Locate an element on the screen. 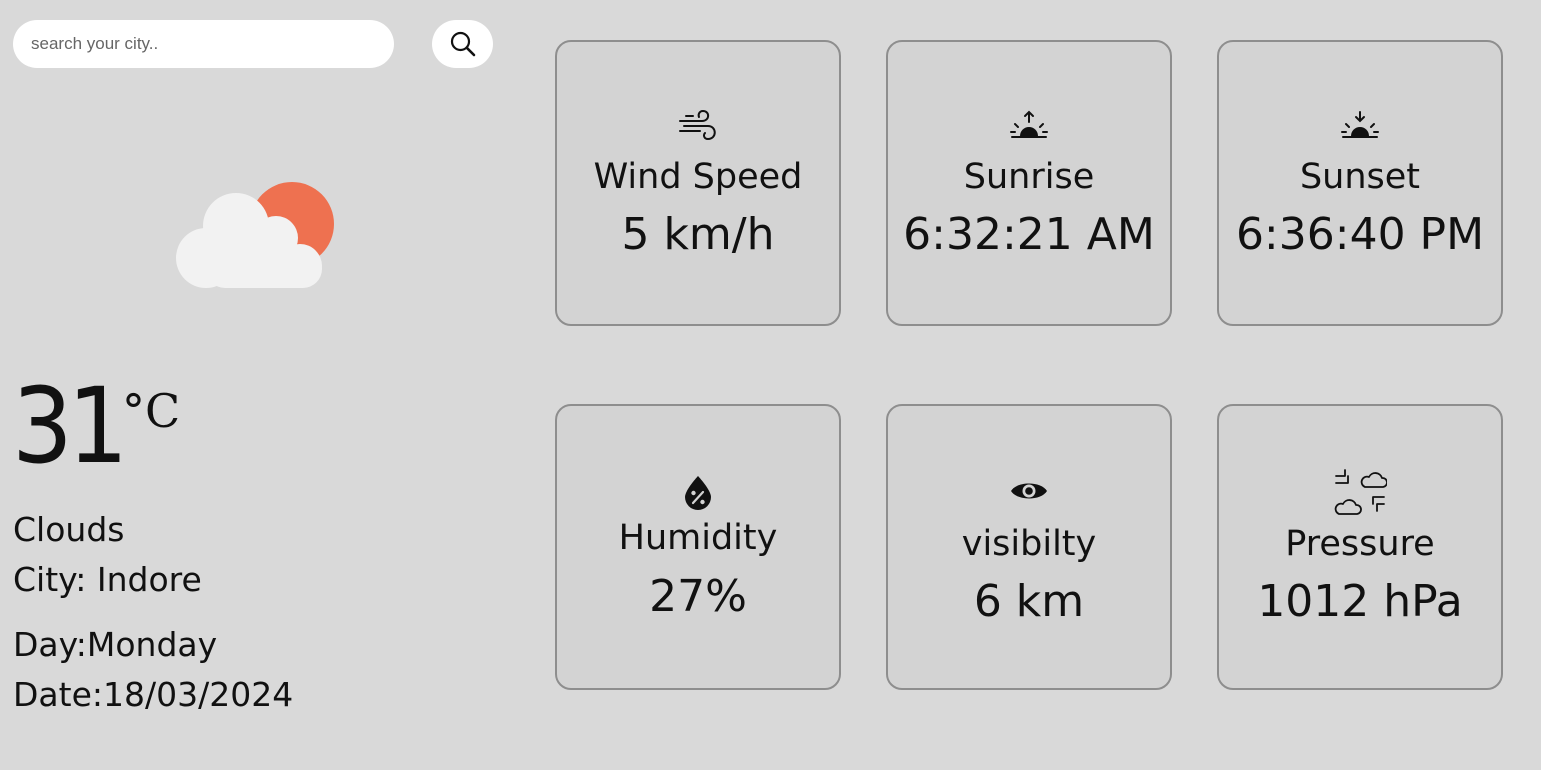  card-value: 5 km/h is located at coordinates (698, 234).